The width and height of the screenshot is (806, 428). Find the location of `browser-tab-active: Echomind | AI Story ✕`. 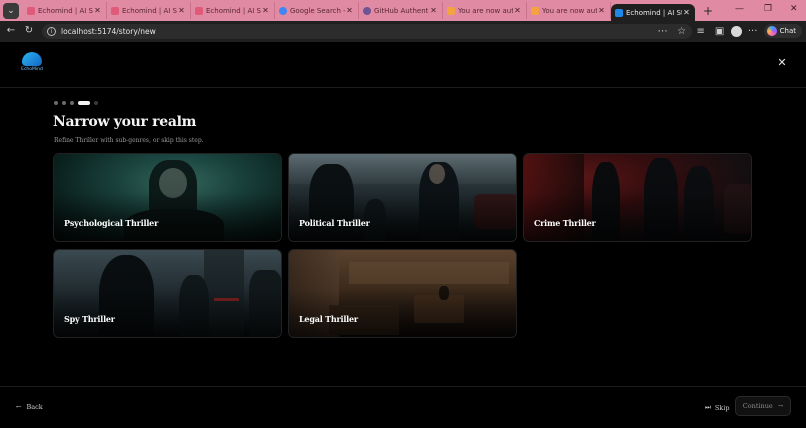

browser-tab-active: Echomind | AI Story ✕ is located at coordinates (653, 12).